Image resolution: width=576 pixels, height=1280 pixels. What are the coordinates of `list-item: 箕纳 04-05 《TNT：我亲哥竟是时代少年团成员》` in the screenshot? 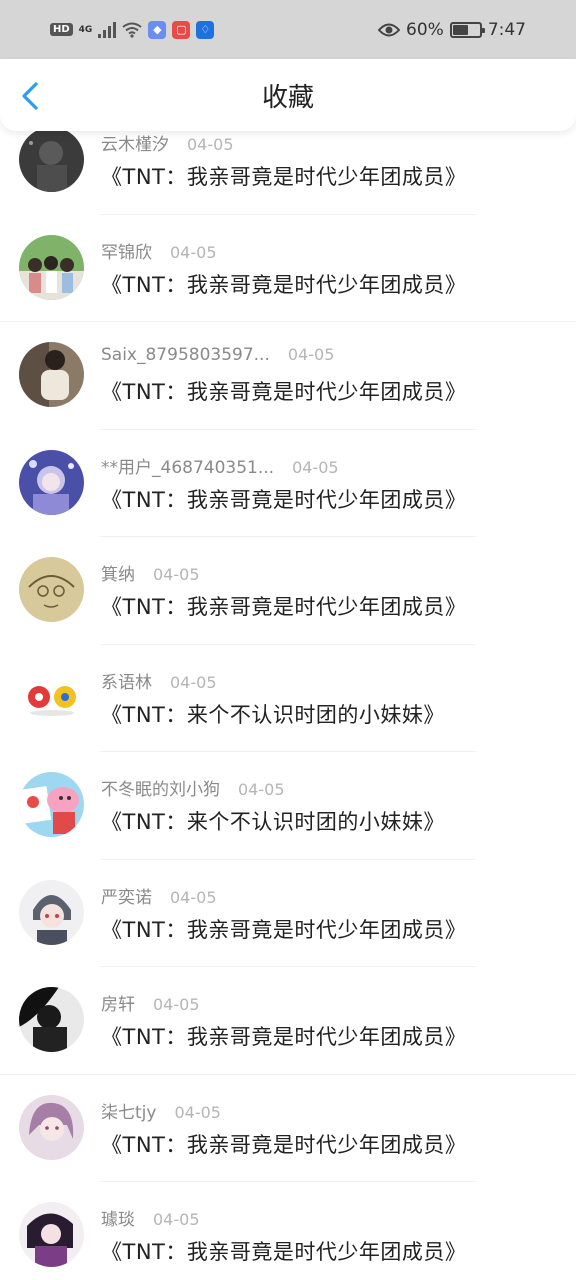 It's located at (288, 591).